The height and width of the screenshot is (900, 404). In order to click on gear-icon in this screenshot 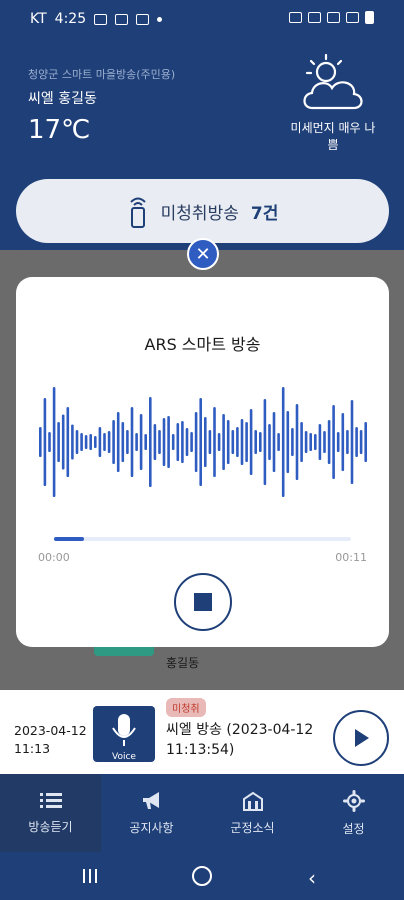, I will do `click(353, 800)`.